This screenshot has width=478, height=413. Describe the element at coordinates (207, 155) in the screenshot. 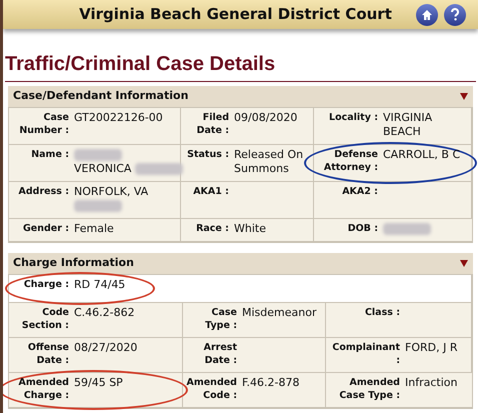

I see `field-label: Status :` at that location.